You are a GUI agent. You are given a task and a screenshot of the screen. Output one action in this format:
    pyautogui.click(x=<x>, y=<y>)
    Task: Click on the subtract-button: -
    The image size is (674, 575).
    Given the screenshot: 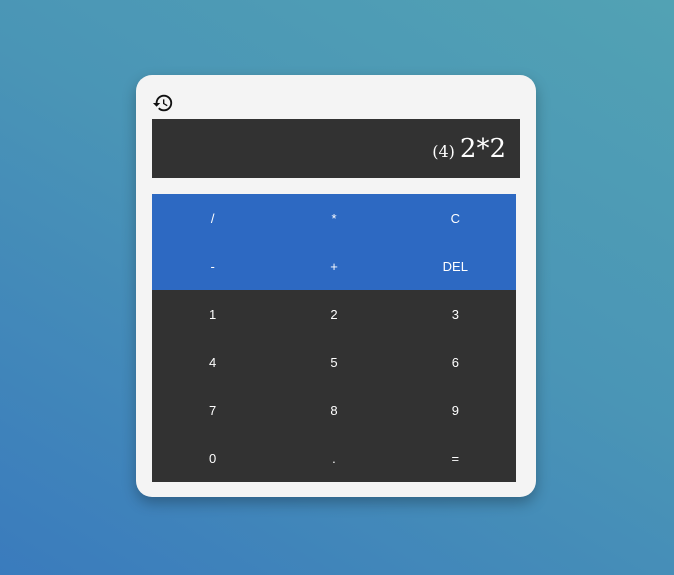 What is the action you would take?
    pyautogui.click(x=213, y=266)
    